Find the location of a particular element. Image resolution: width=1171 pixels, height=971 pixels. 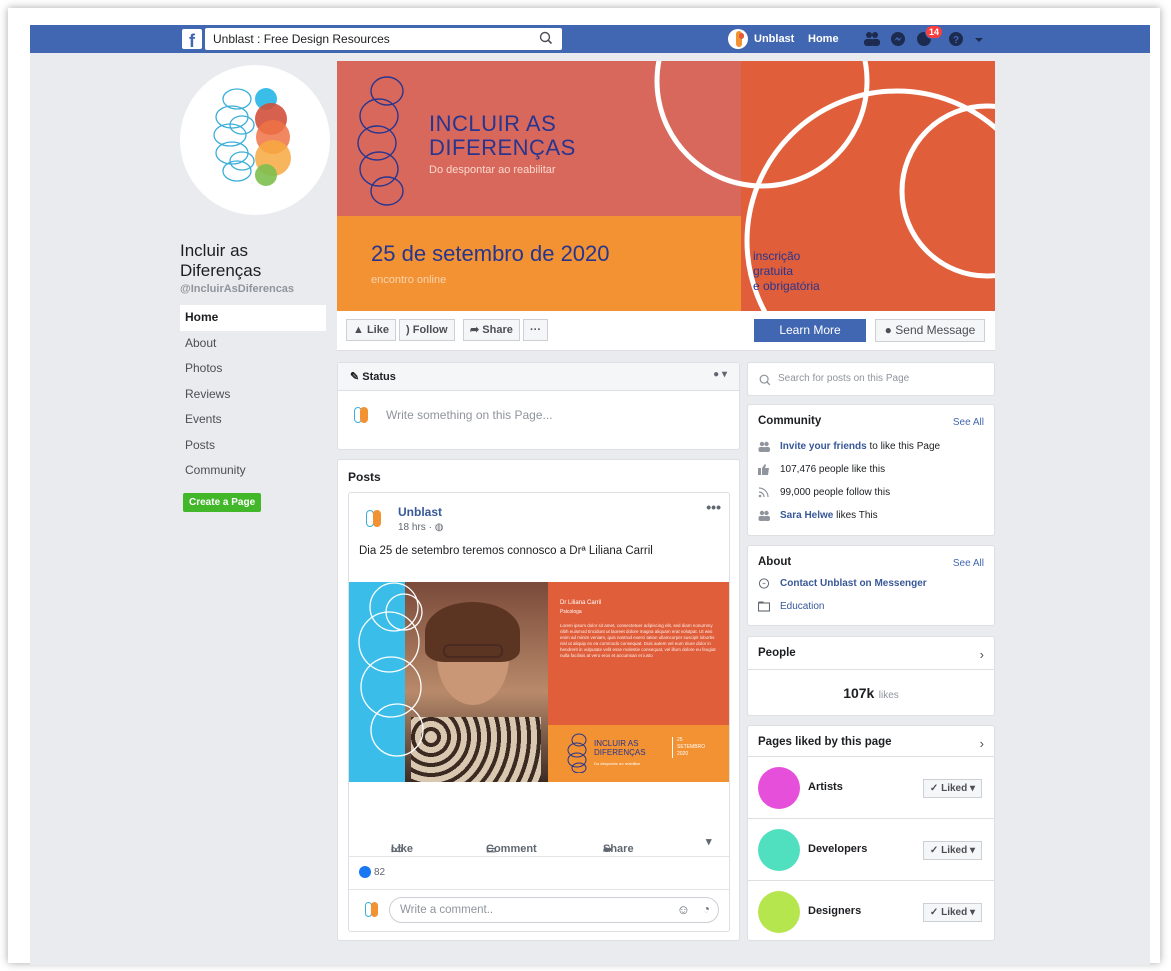

cover-title-line2: DIFERENÇAS is located at coordinates (502, 147).